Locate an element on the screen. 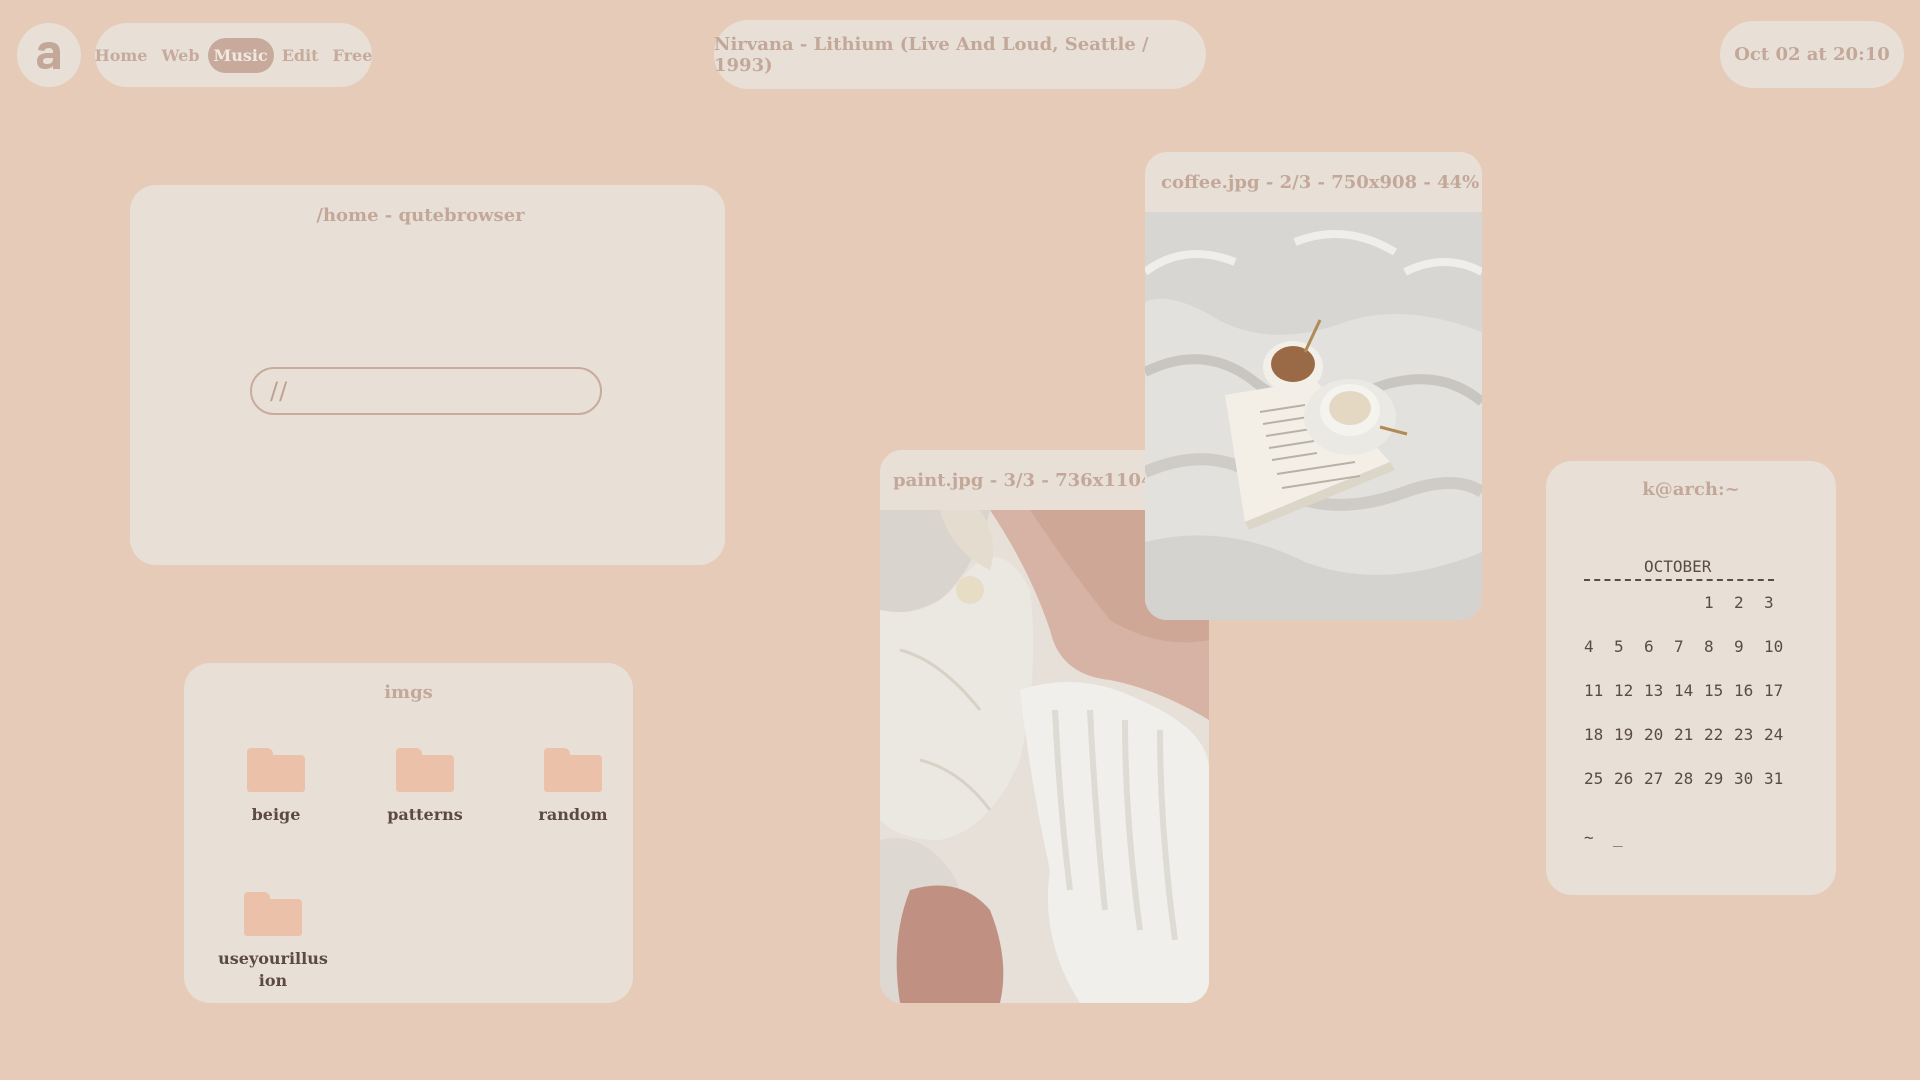  calendar-day: 15 is located at coordinates (1714, 690).